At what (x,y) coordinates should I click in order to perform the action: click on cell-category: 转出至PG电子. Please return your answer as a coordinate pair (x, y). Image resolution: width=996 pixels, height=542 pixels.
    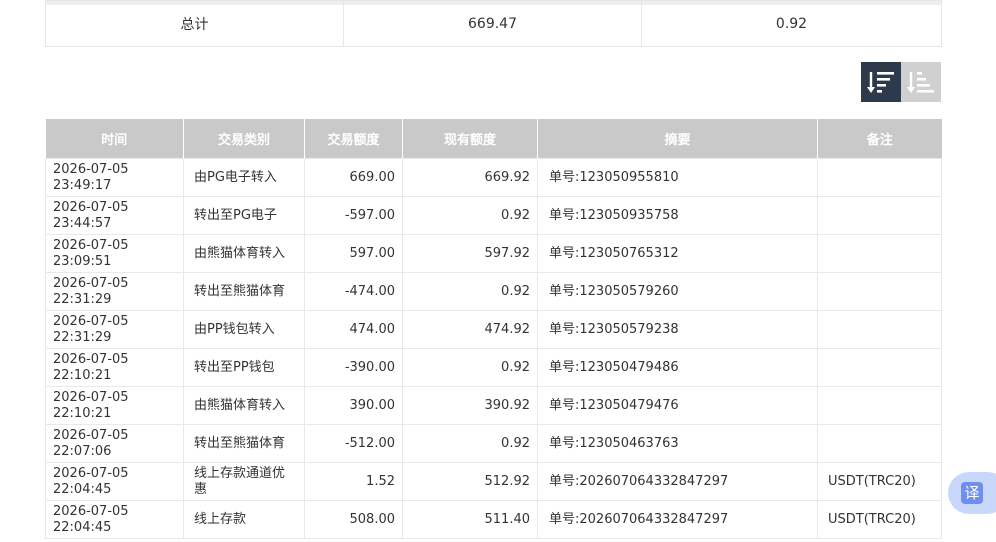
    Looking at the image, I should click on (244, 215).